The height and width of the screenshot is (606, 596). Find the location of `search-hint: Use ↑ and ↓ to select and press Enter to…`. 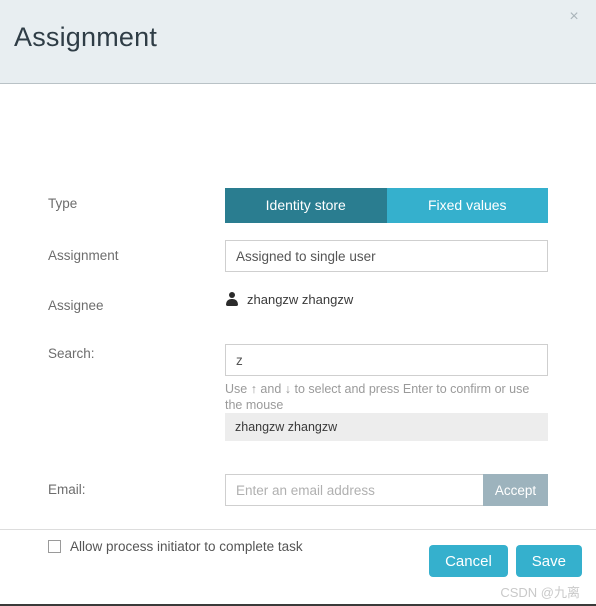

search-hint: Use ↑ and ↓ to select and press Enter to… is located at coordinates (377, 397).